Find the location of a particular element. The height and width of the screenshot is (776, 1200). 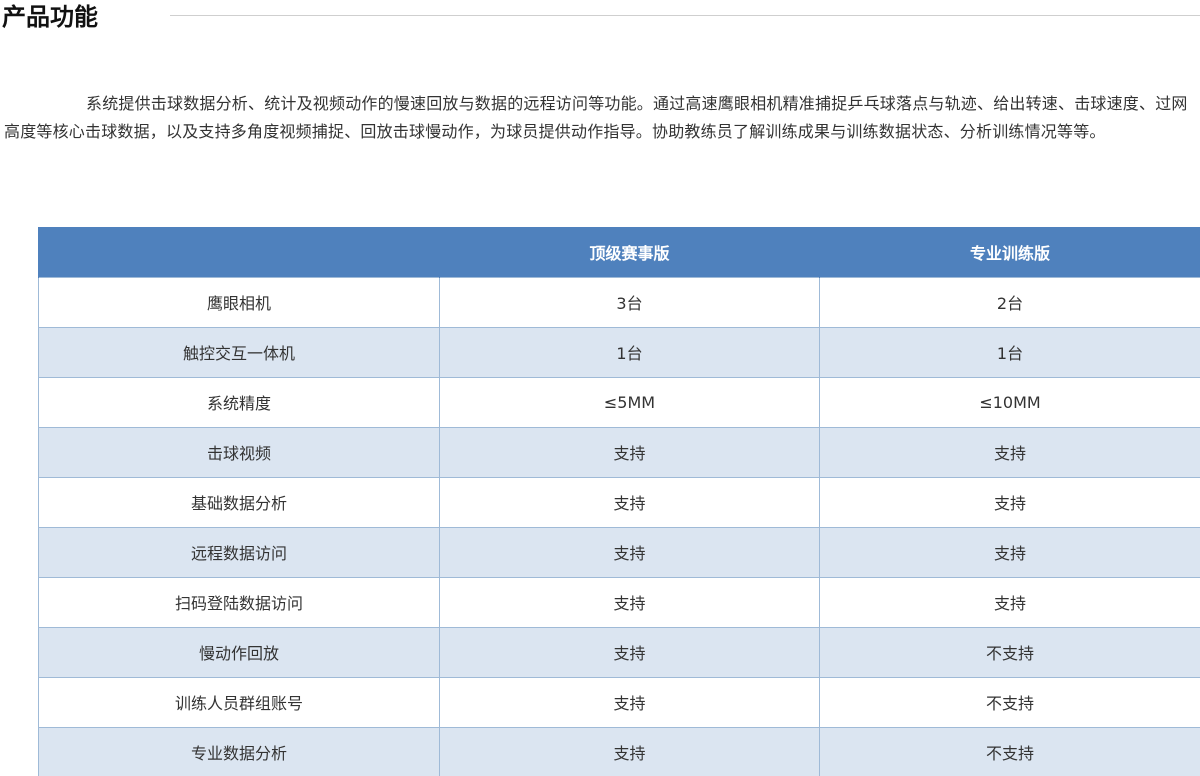

table-header: 顶级赛事版 专业训练版 is located at coordinates (619, 252).